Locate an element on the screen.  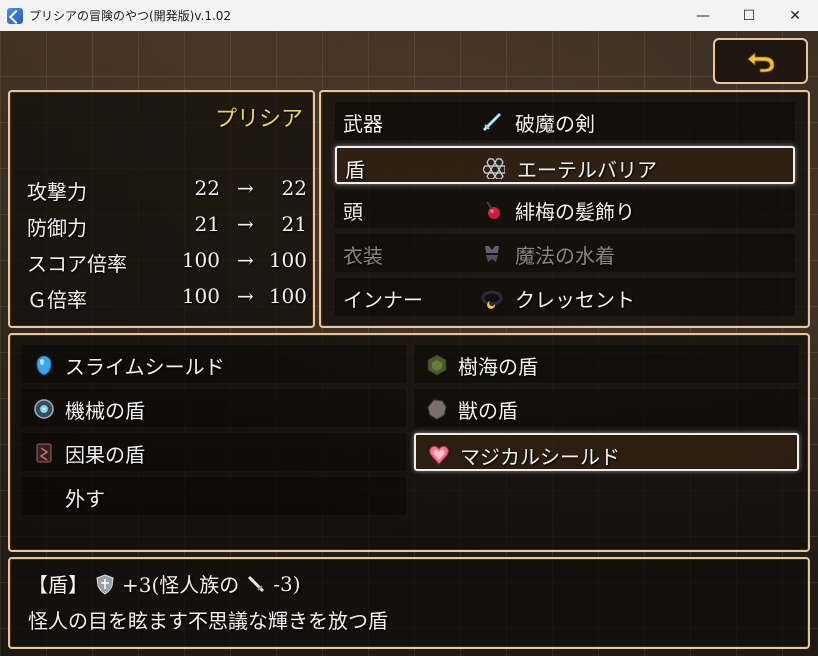
slot-label: 武器 is located at coordinates (363, 124).